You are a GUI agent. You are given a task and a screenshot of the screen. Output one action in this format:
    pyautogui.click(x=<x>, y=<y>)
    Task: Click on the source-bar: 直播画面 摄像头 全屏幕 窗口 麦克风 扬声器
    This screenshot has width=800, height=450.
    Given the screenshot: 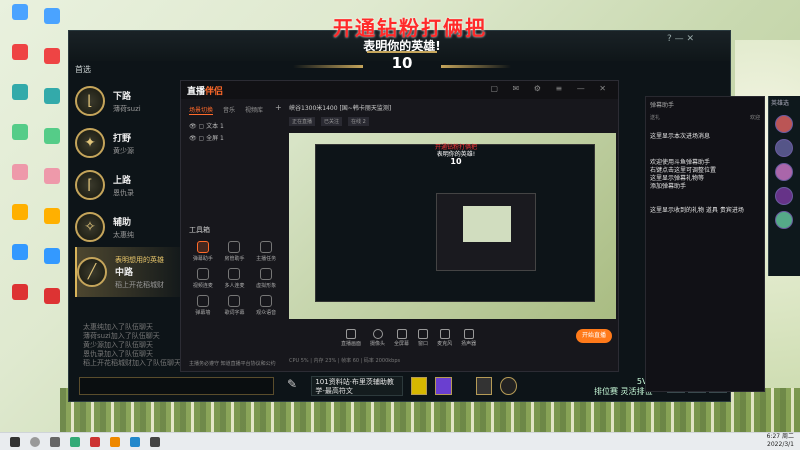 What is the action you would take?
    pyautogui.click(x=452, y=338)
    